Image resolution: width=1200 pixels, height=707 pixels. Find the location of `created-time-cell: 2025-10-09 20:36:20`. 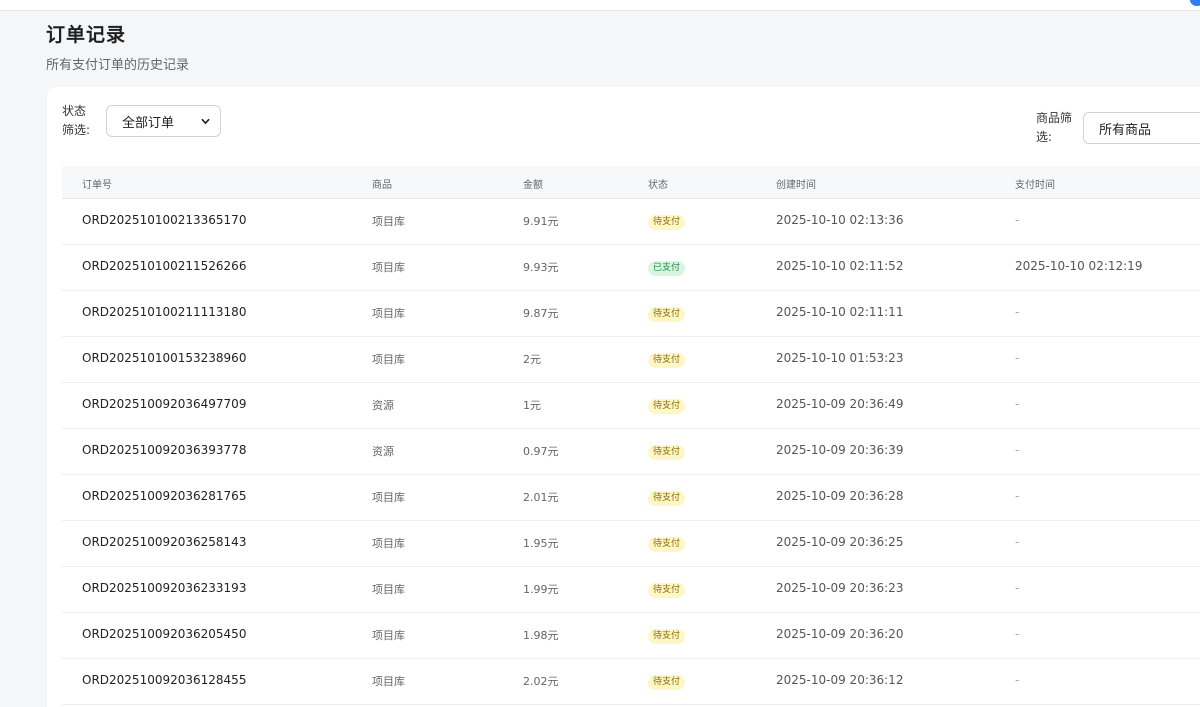

created-time-cell: 2025-10-09 20:36:20 is located at coordinates (840, 634).